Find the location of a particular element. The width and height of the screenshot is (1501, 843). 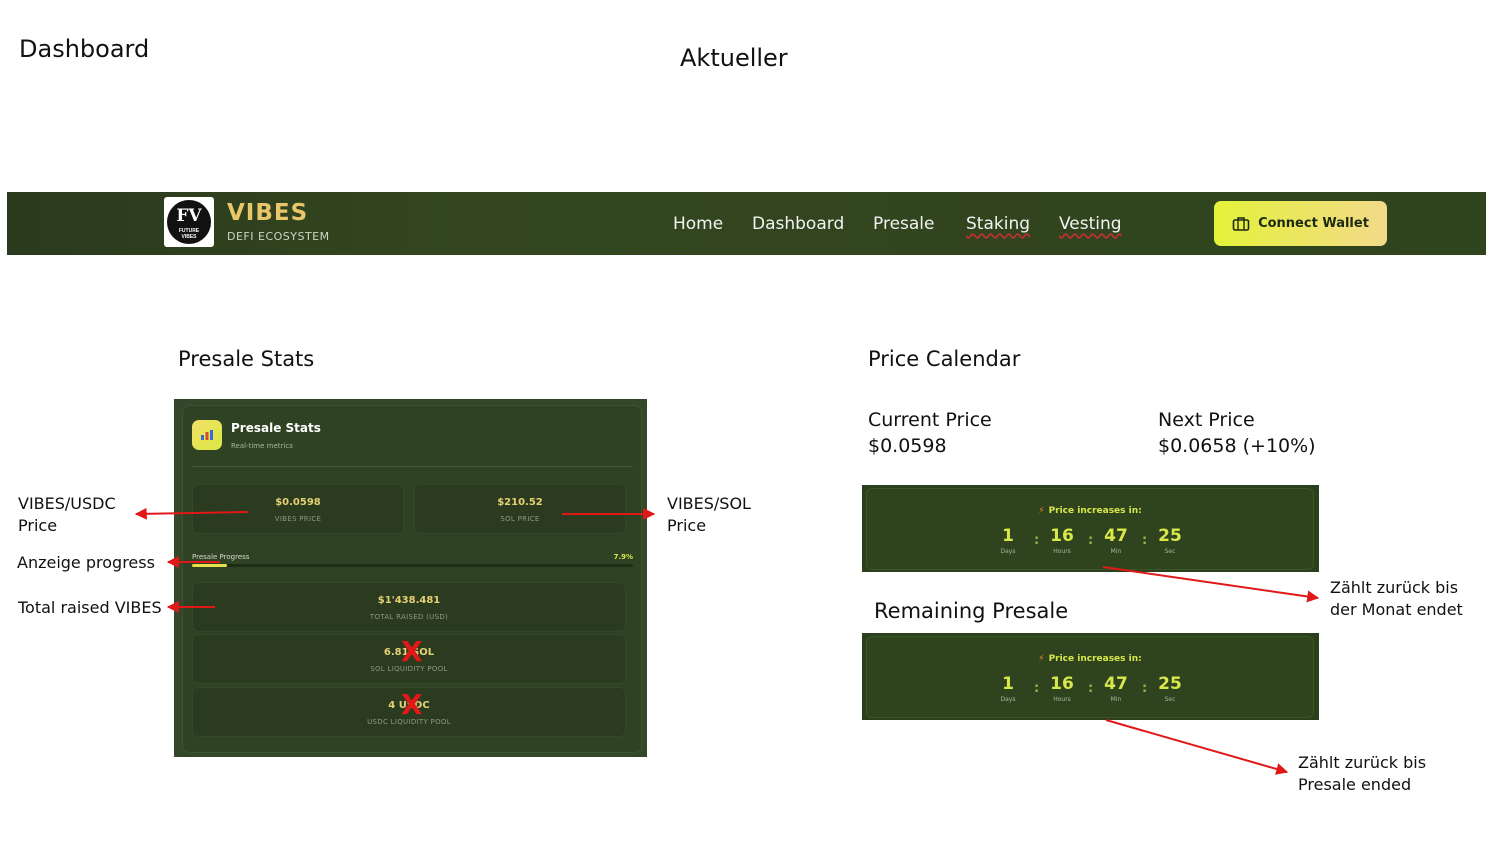

total-raised-card: $1'438.481 TOTAL RAISED (USD) is located at coordinates (409, 607).